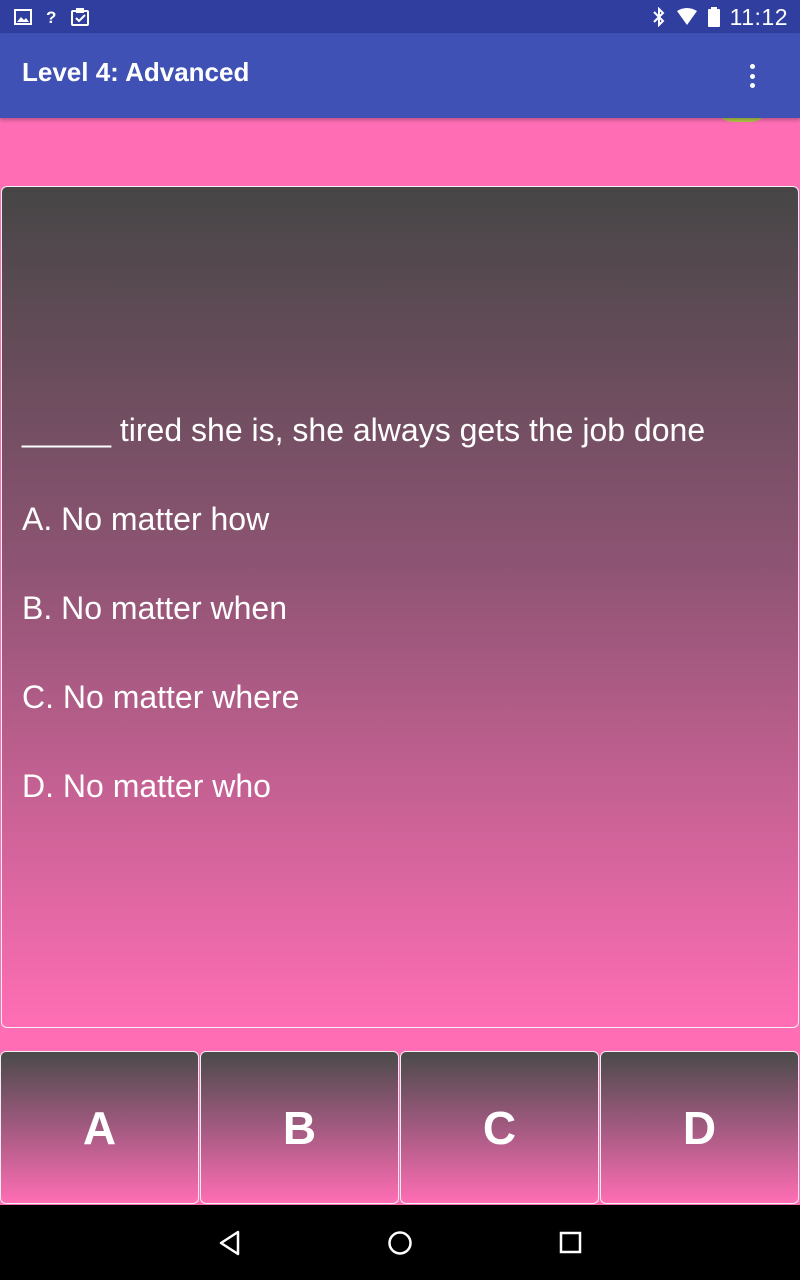  I want to click on image-icon, so click(23, 17).